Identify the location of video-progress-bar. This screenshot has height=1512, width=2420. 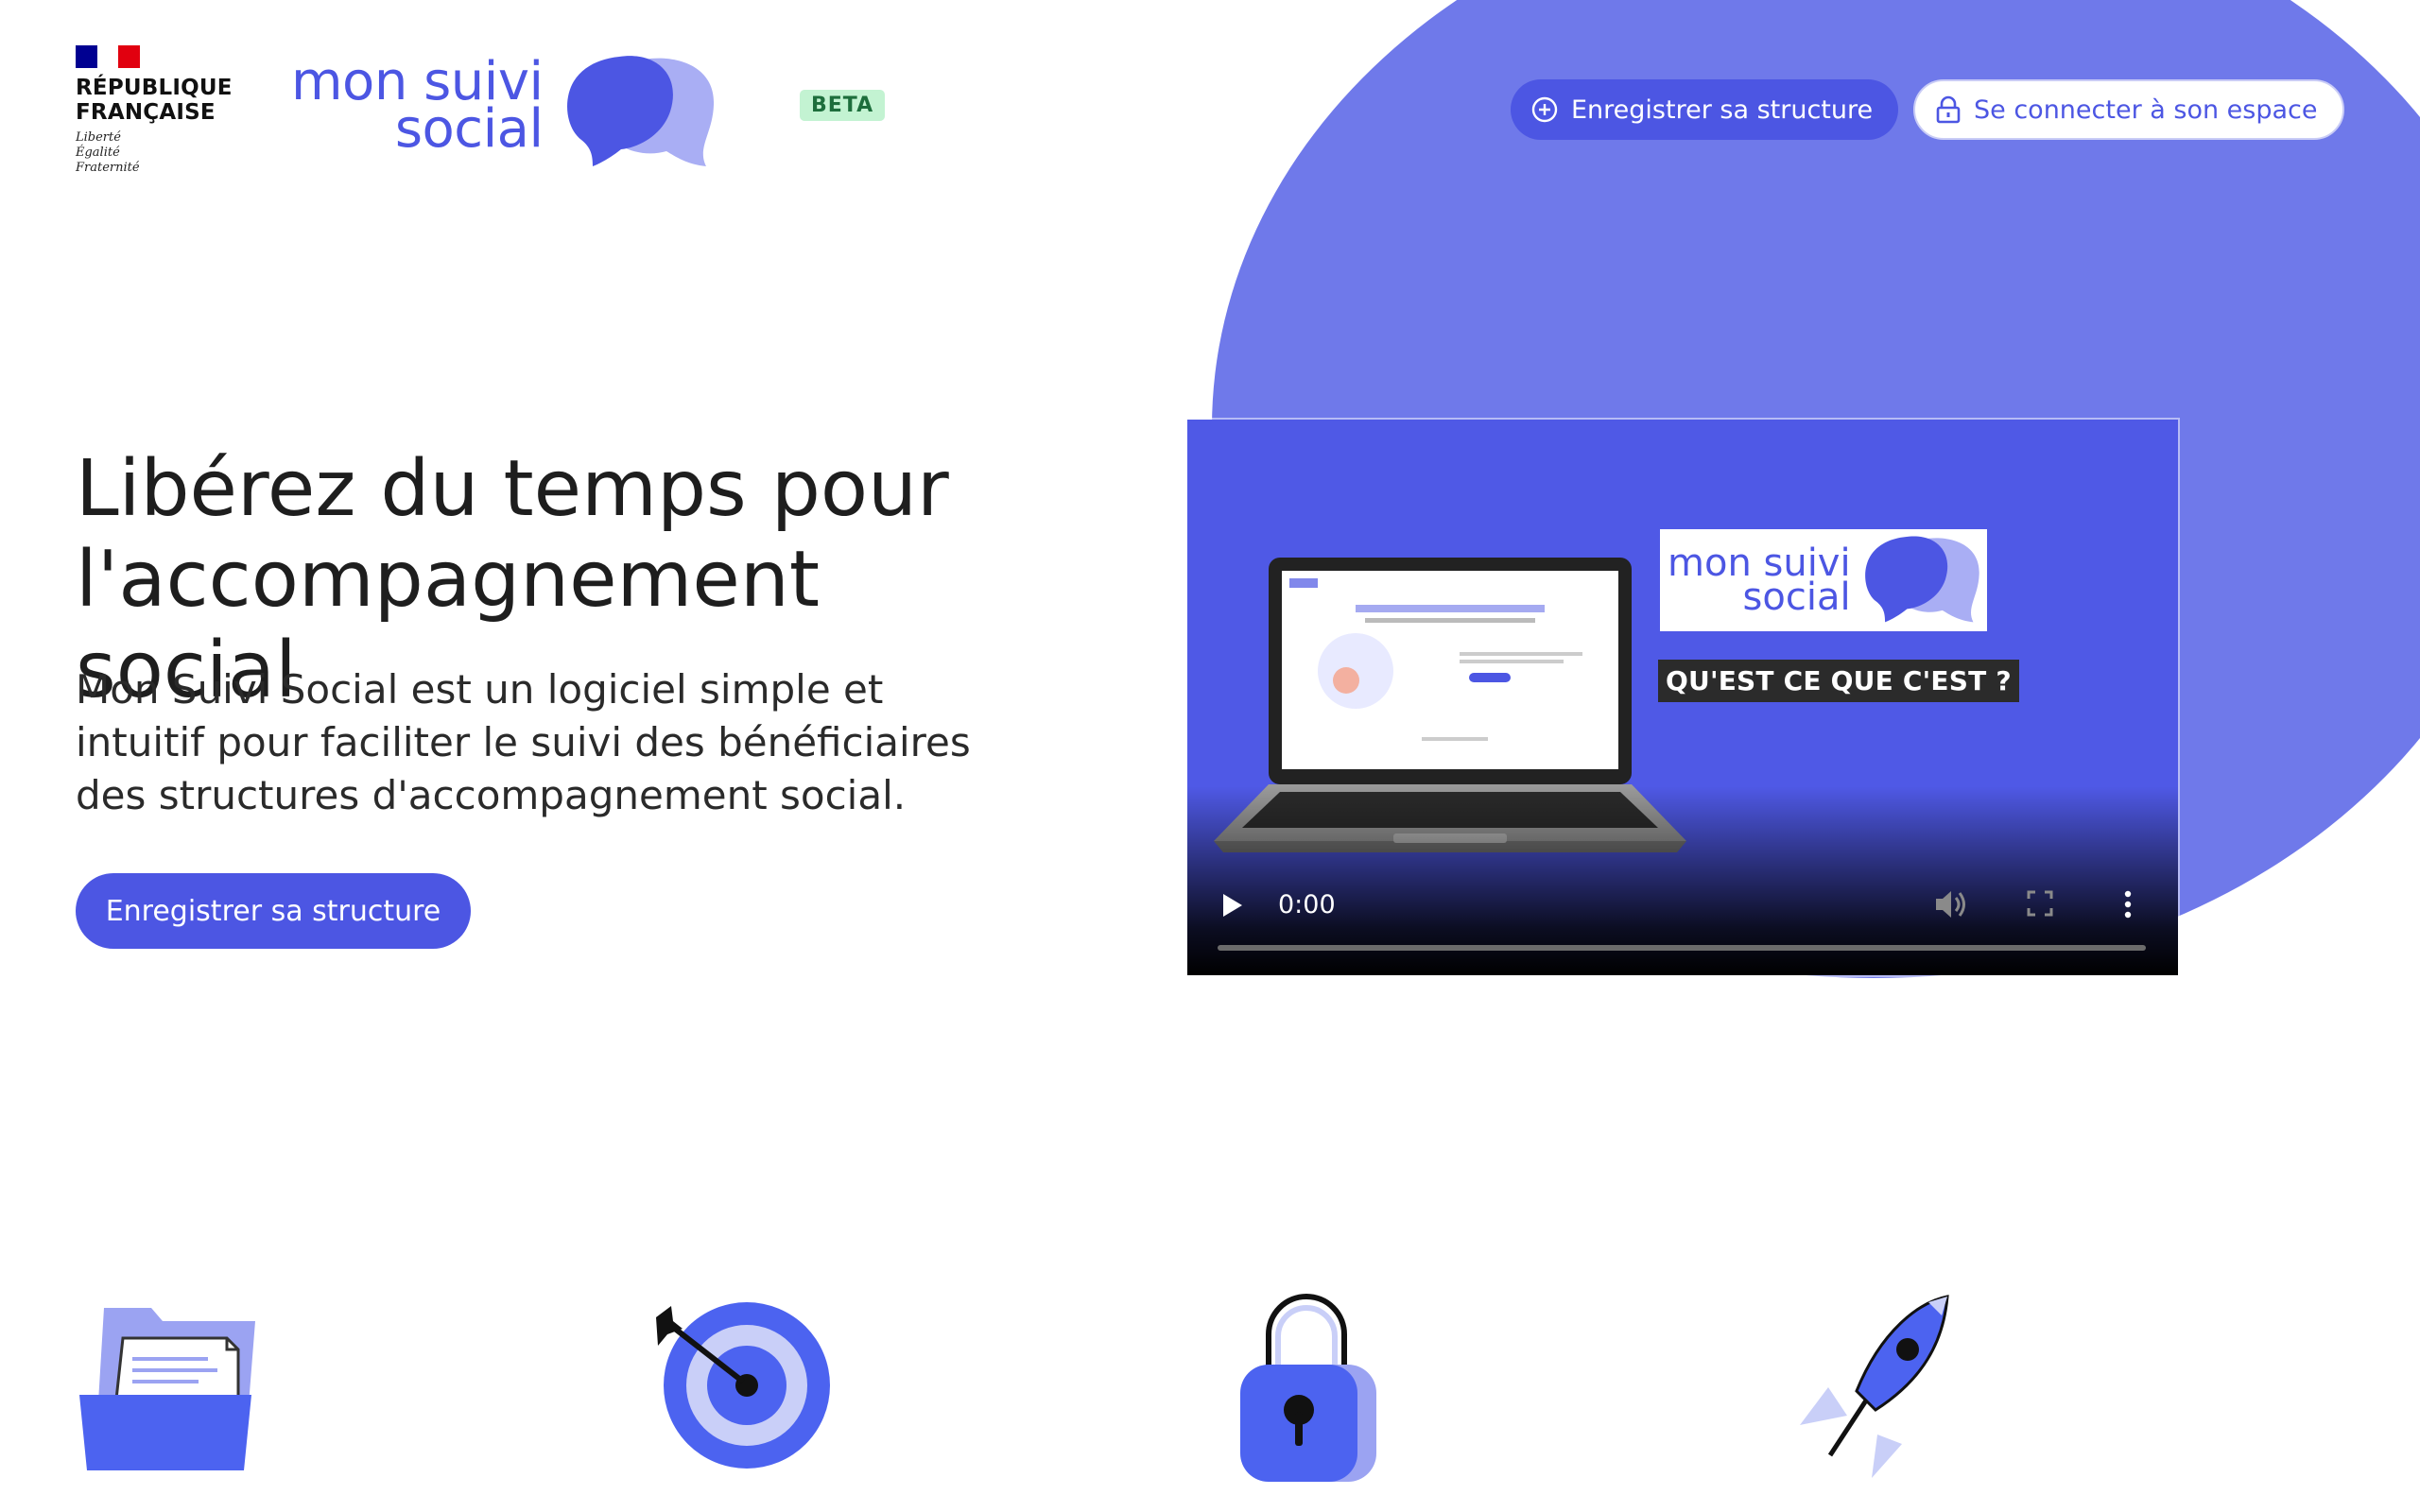
(1682, 948).